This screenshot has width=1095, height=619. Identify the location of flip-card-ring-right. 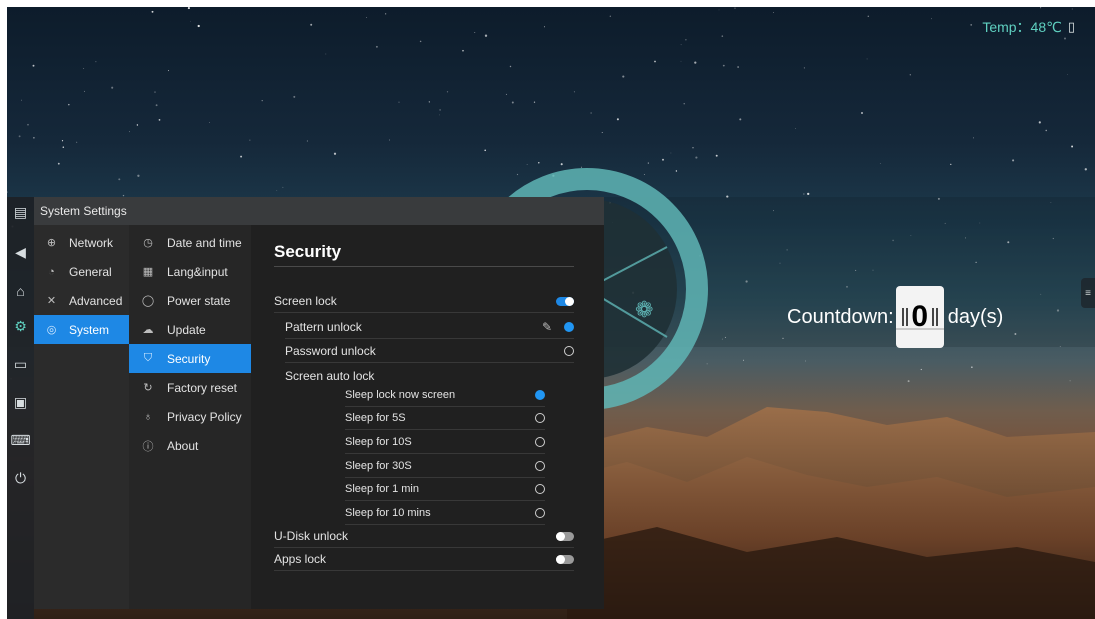
(934, 317).